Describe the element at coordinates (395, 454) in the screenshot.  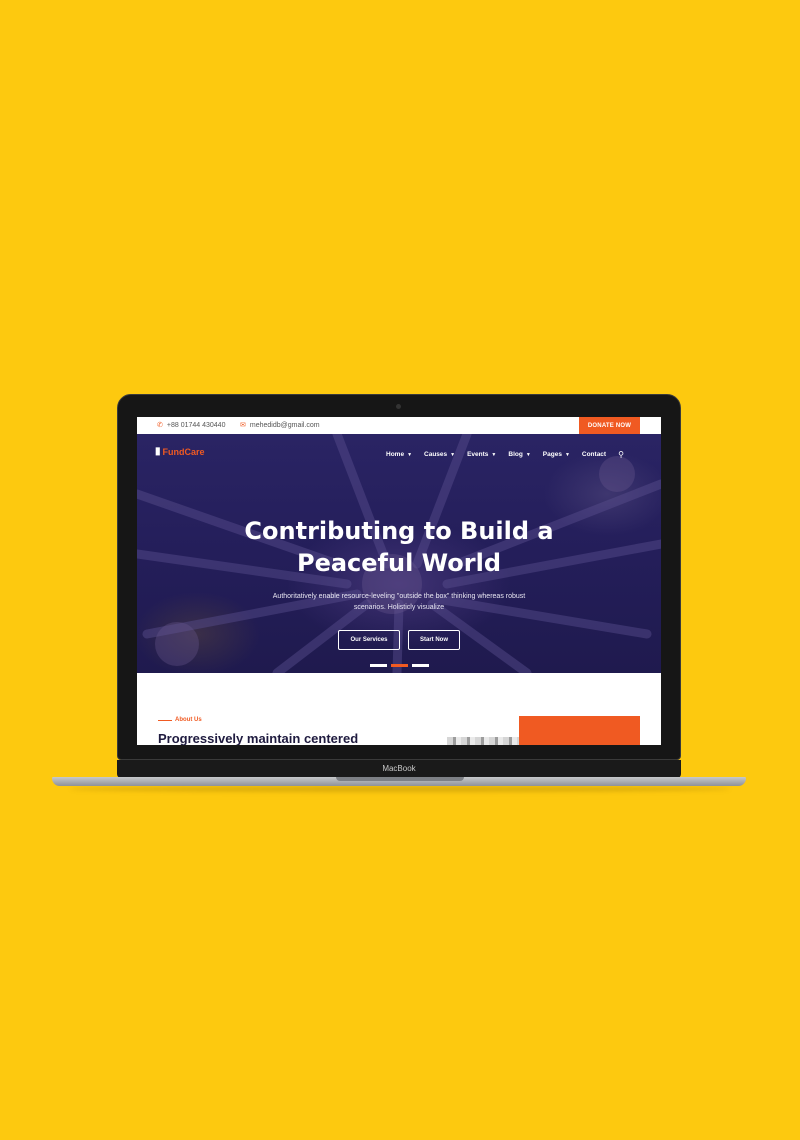
I see `nav-item-label: Home` at that location.